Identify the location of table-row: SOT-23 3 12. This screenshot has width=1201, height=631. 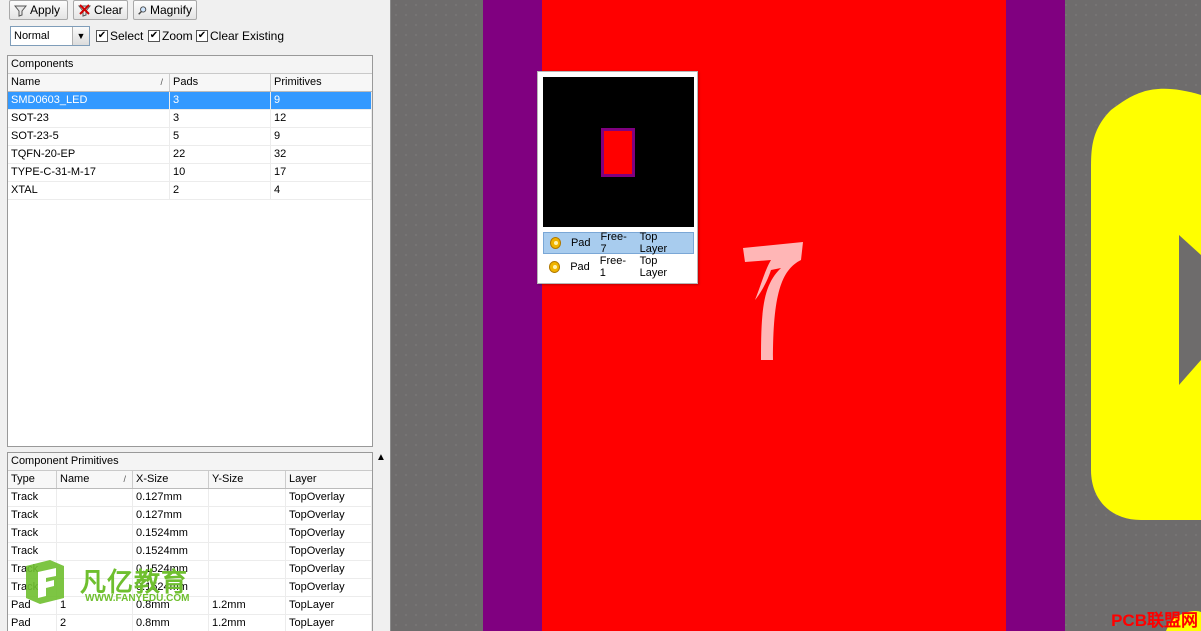
(190, 119).